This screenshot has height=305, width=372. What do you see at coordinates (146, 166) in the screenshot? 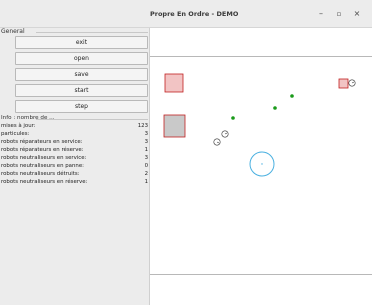
I see `stat-value: 0` at bounding box center [146, 166].